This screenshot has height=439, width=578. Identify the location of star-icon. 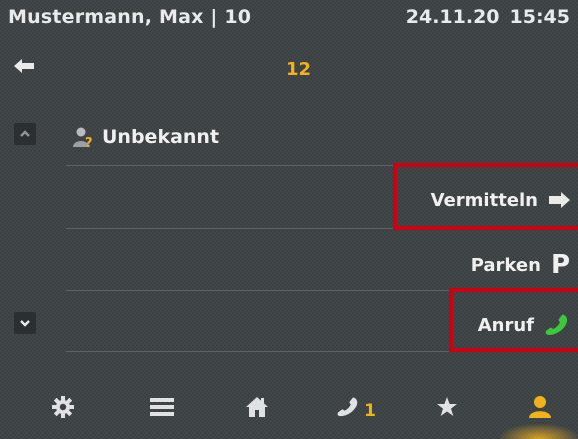
(447, 406).